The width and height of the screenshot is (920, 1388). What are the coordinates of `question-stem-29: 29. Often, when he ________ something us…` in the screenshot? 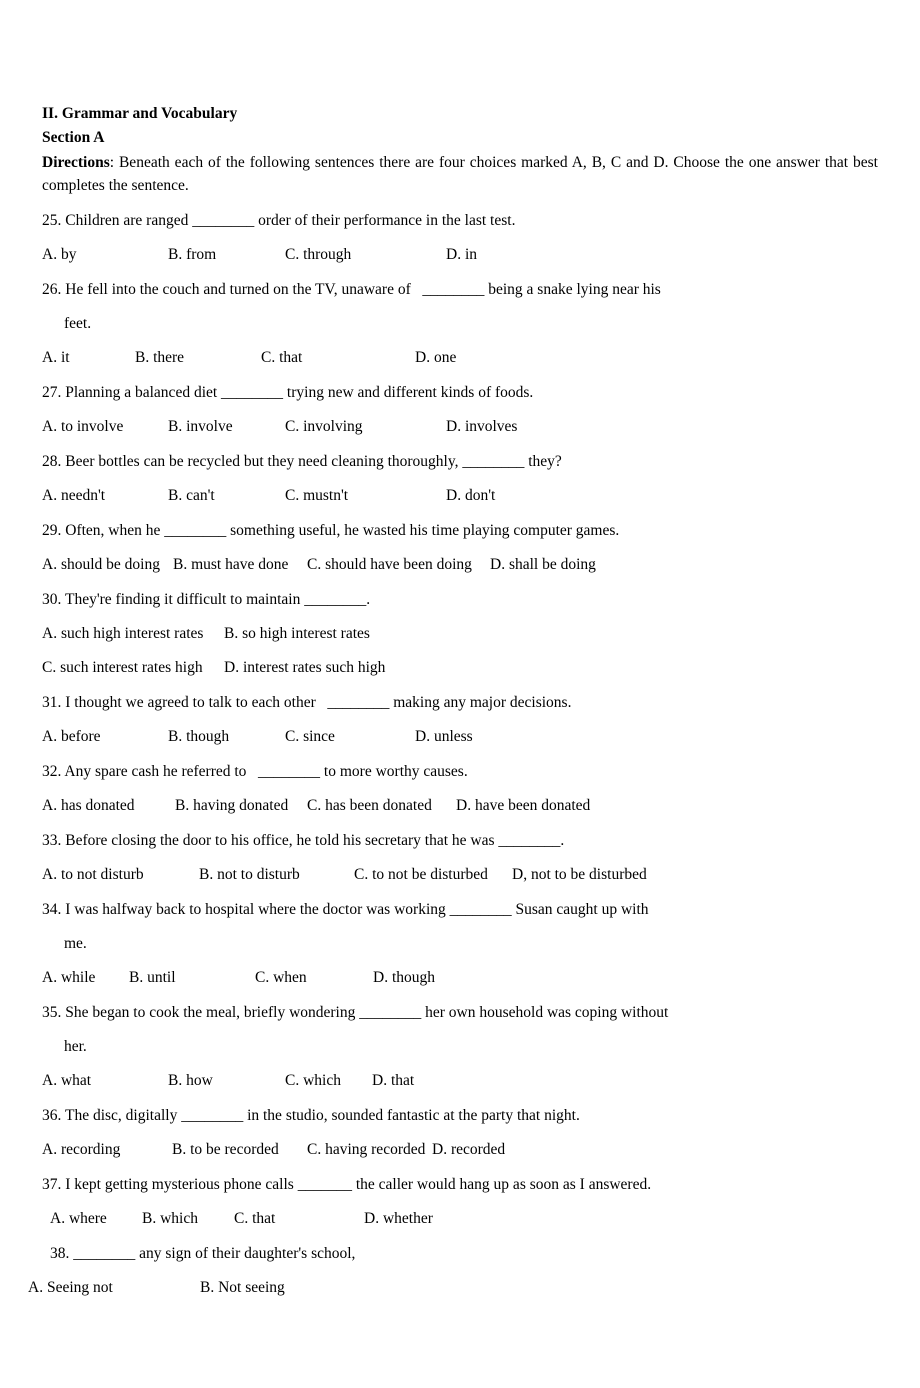 It's located at (331, 530).